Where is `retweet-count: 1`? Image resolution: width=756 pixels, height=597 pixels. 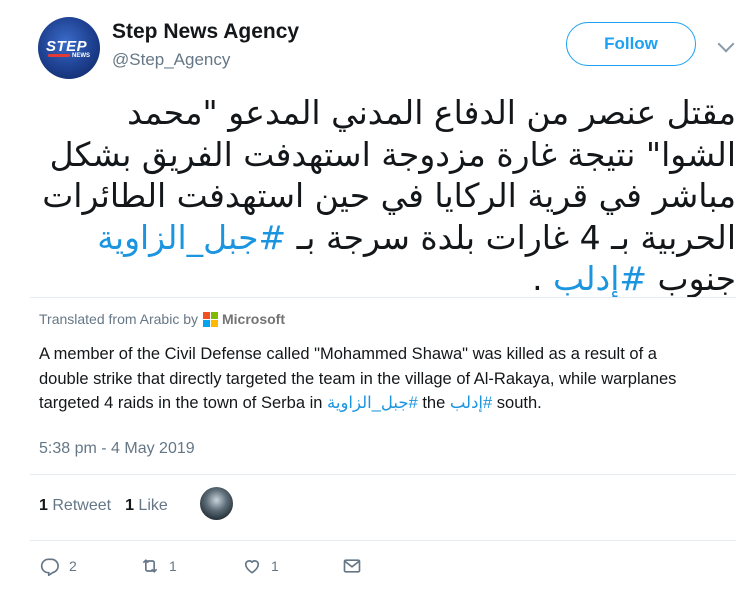
retweet-count: 1 is located at coordinates (173, 566).